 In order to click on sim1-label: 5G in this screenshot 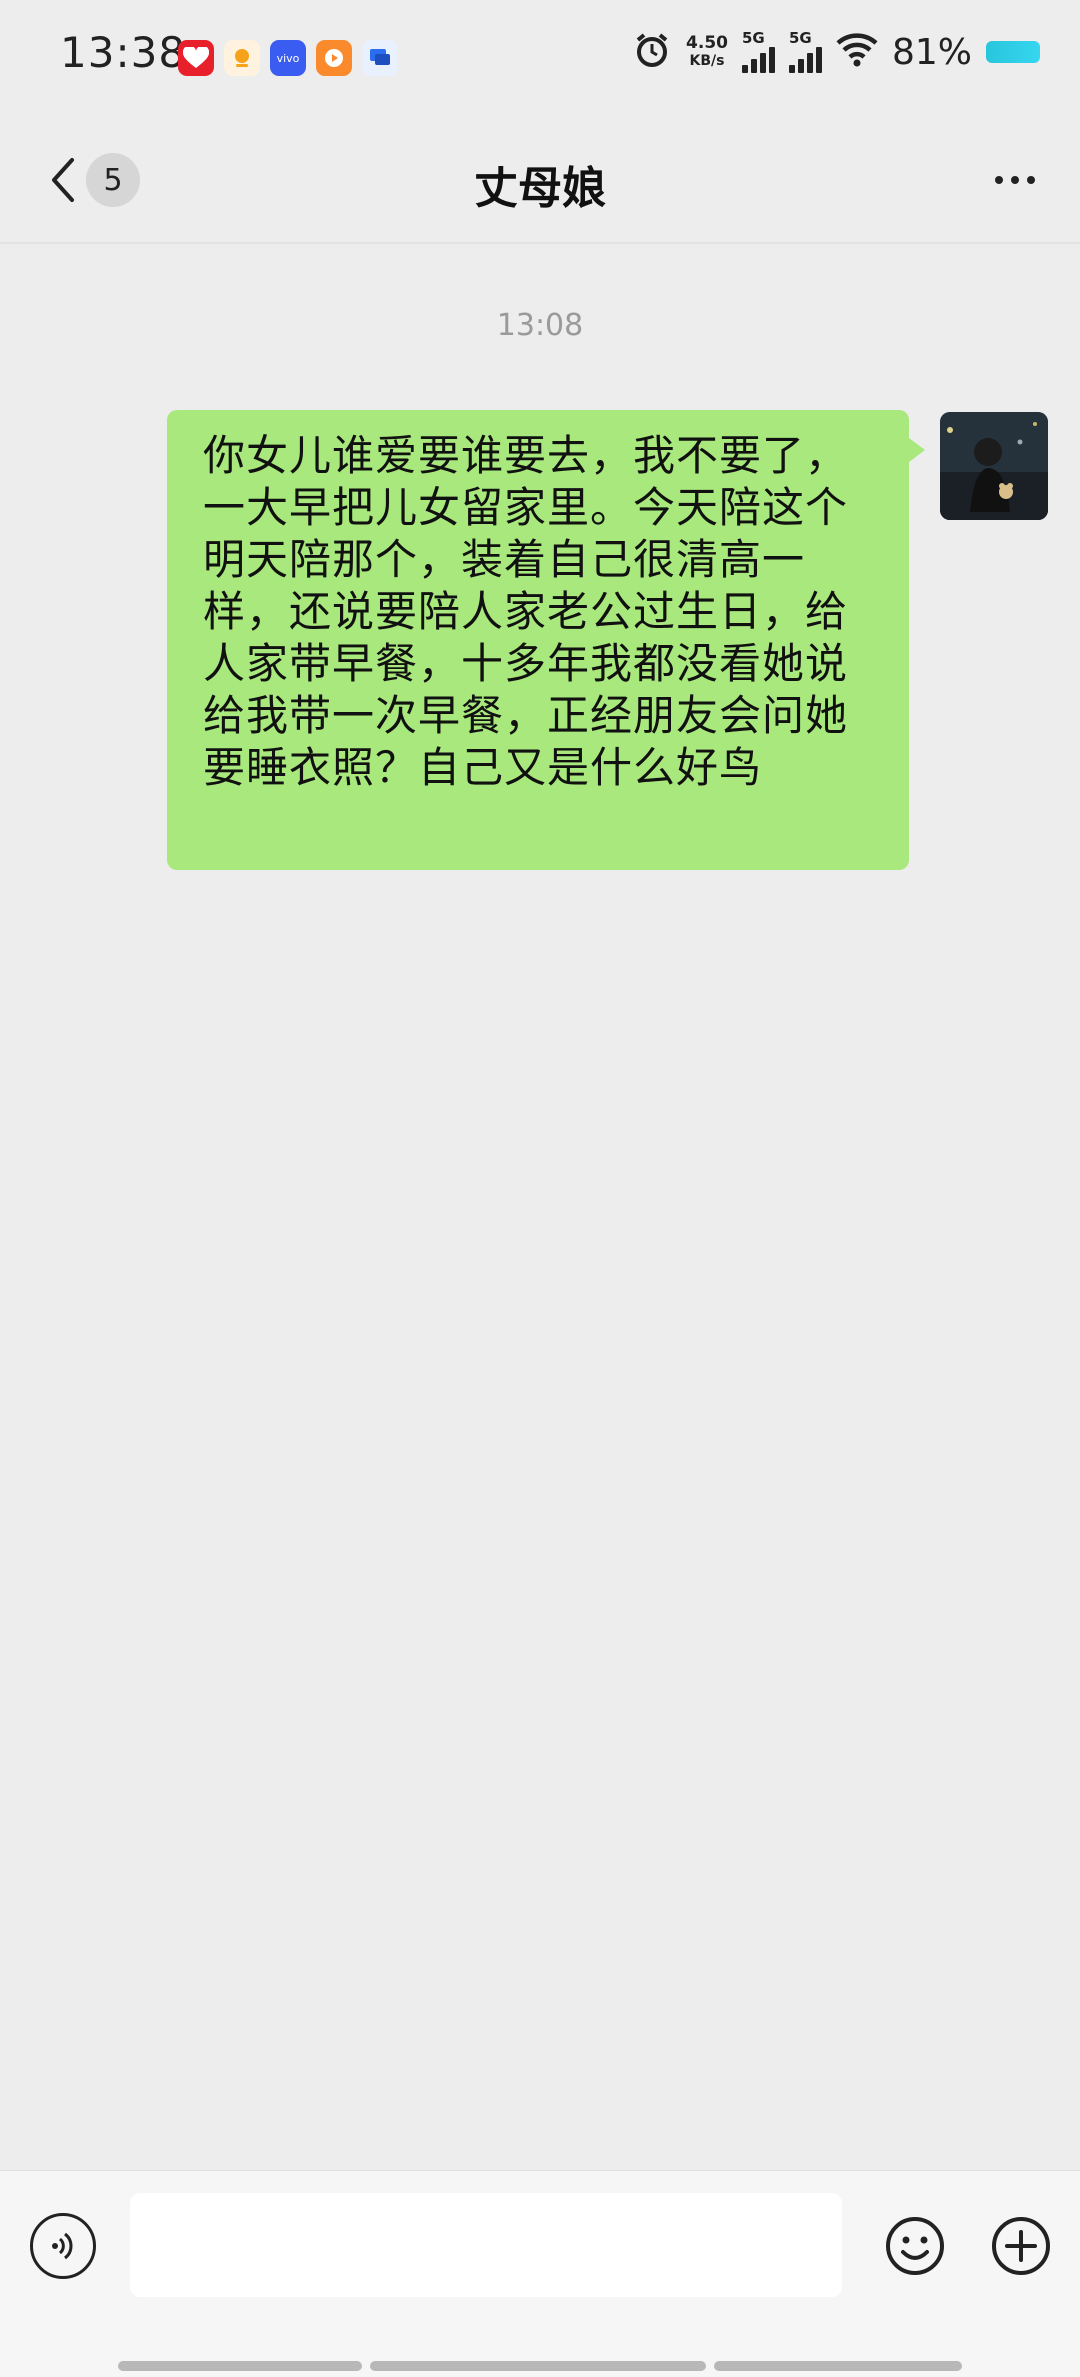, I will do `click(753, 38)`.